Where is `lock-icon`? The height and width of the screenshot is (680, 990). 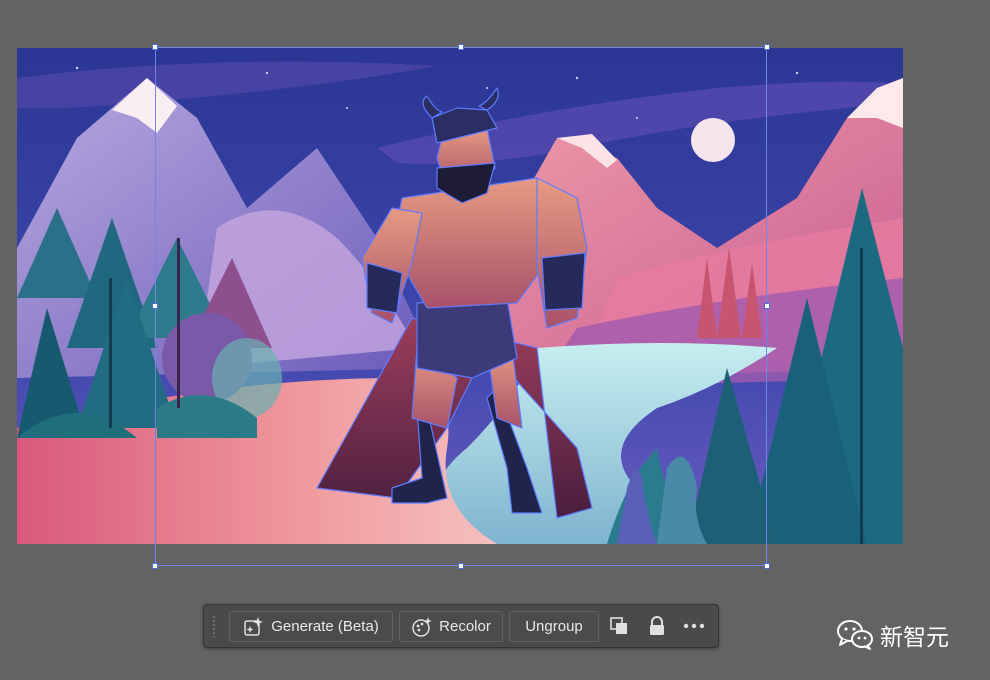
lock-icon is located at coordinates (657, 625).